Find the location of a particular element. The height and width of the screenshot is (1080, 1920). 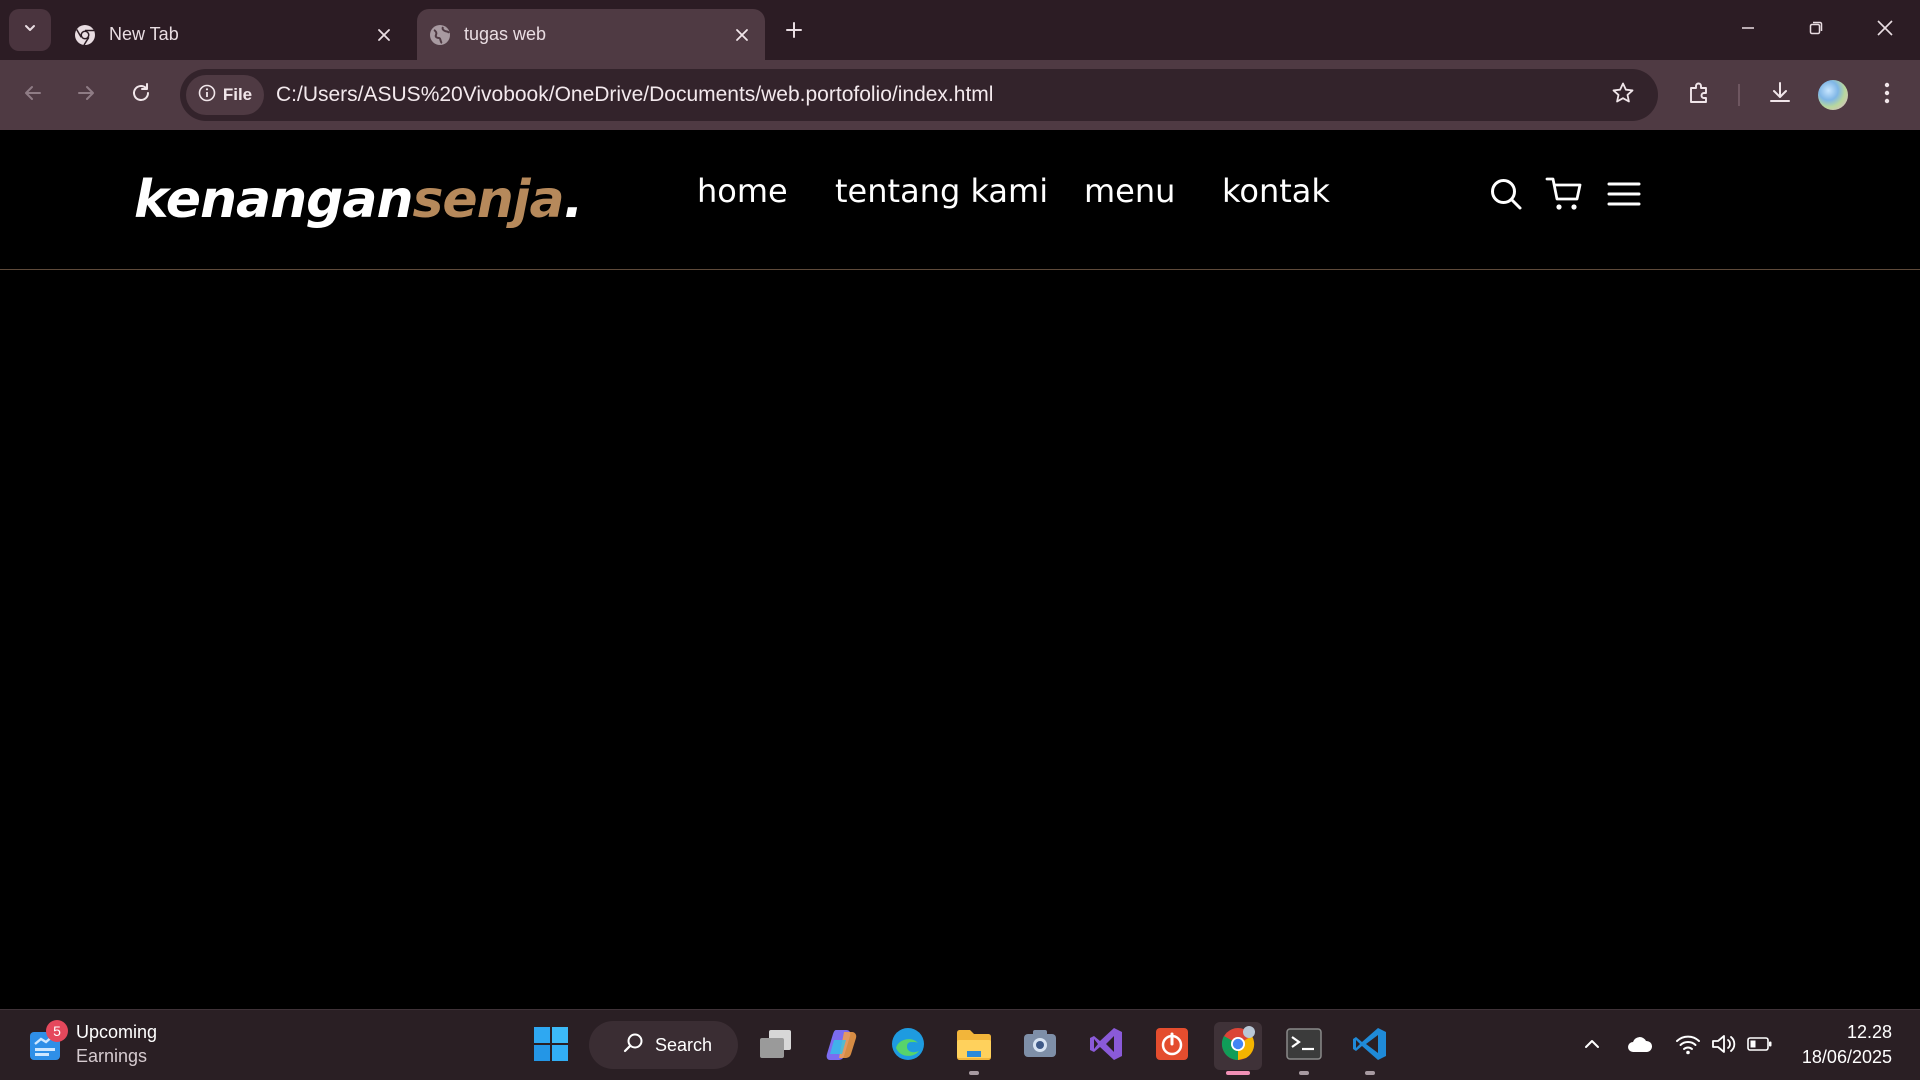

chevron-up-icon is located at coordinates (1592, 1046).